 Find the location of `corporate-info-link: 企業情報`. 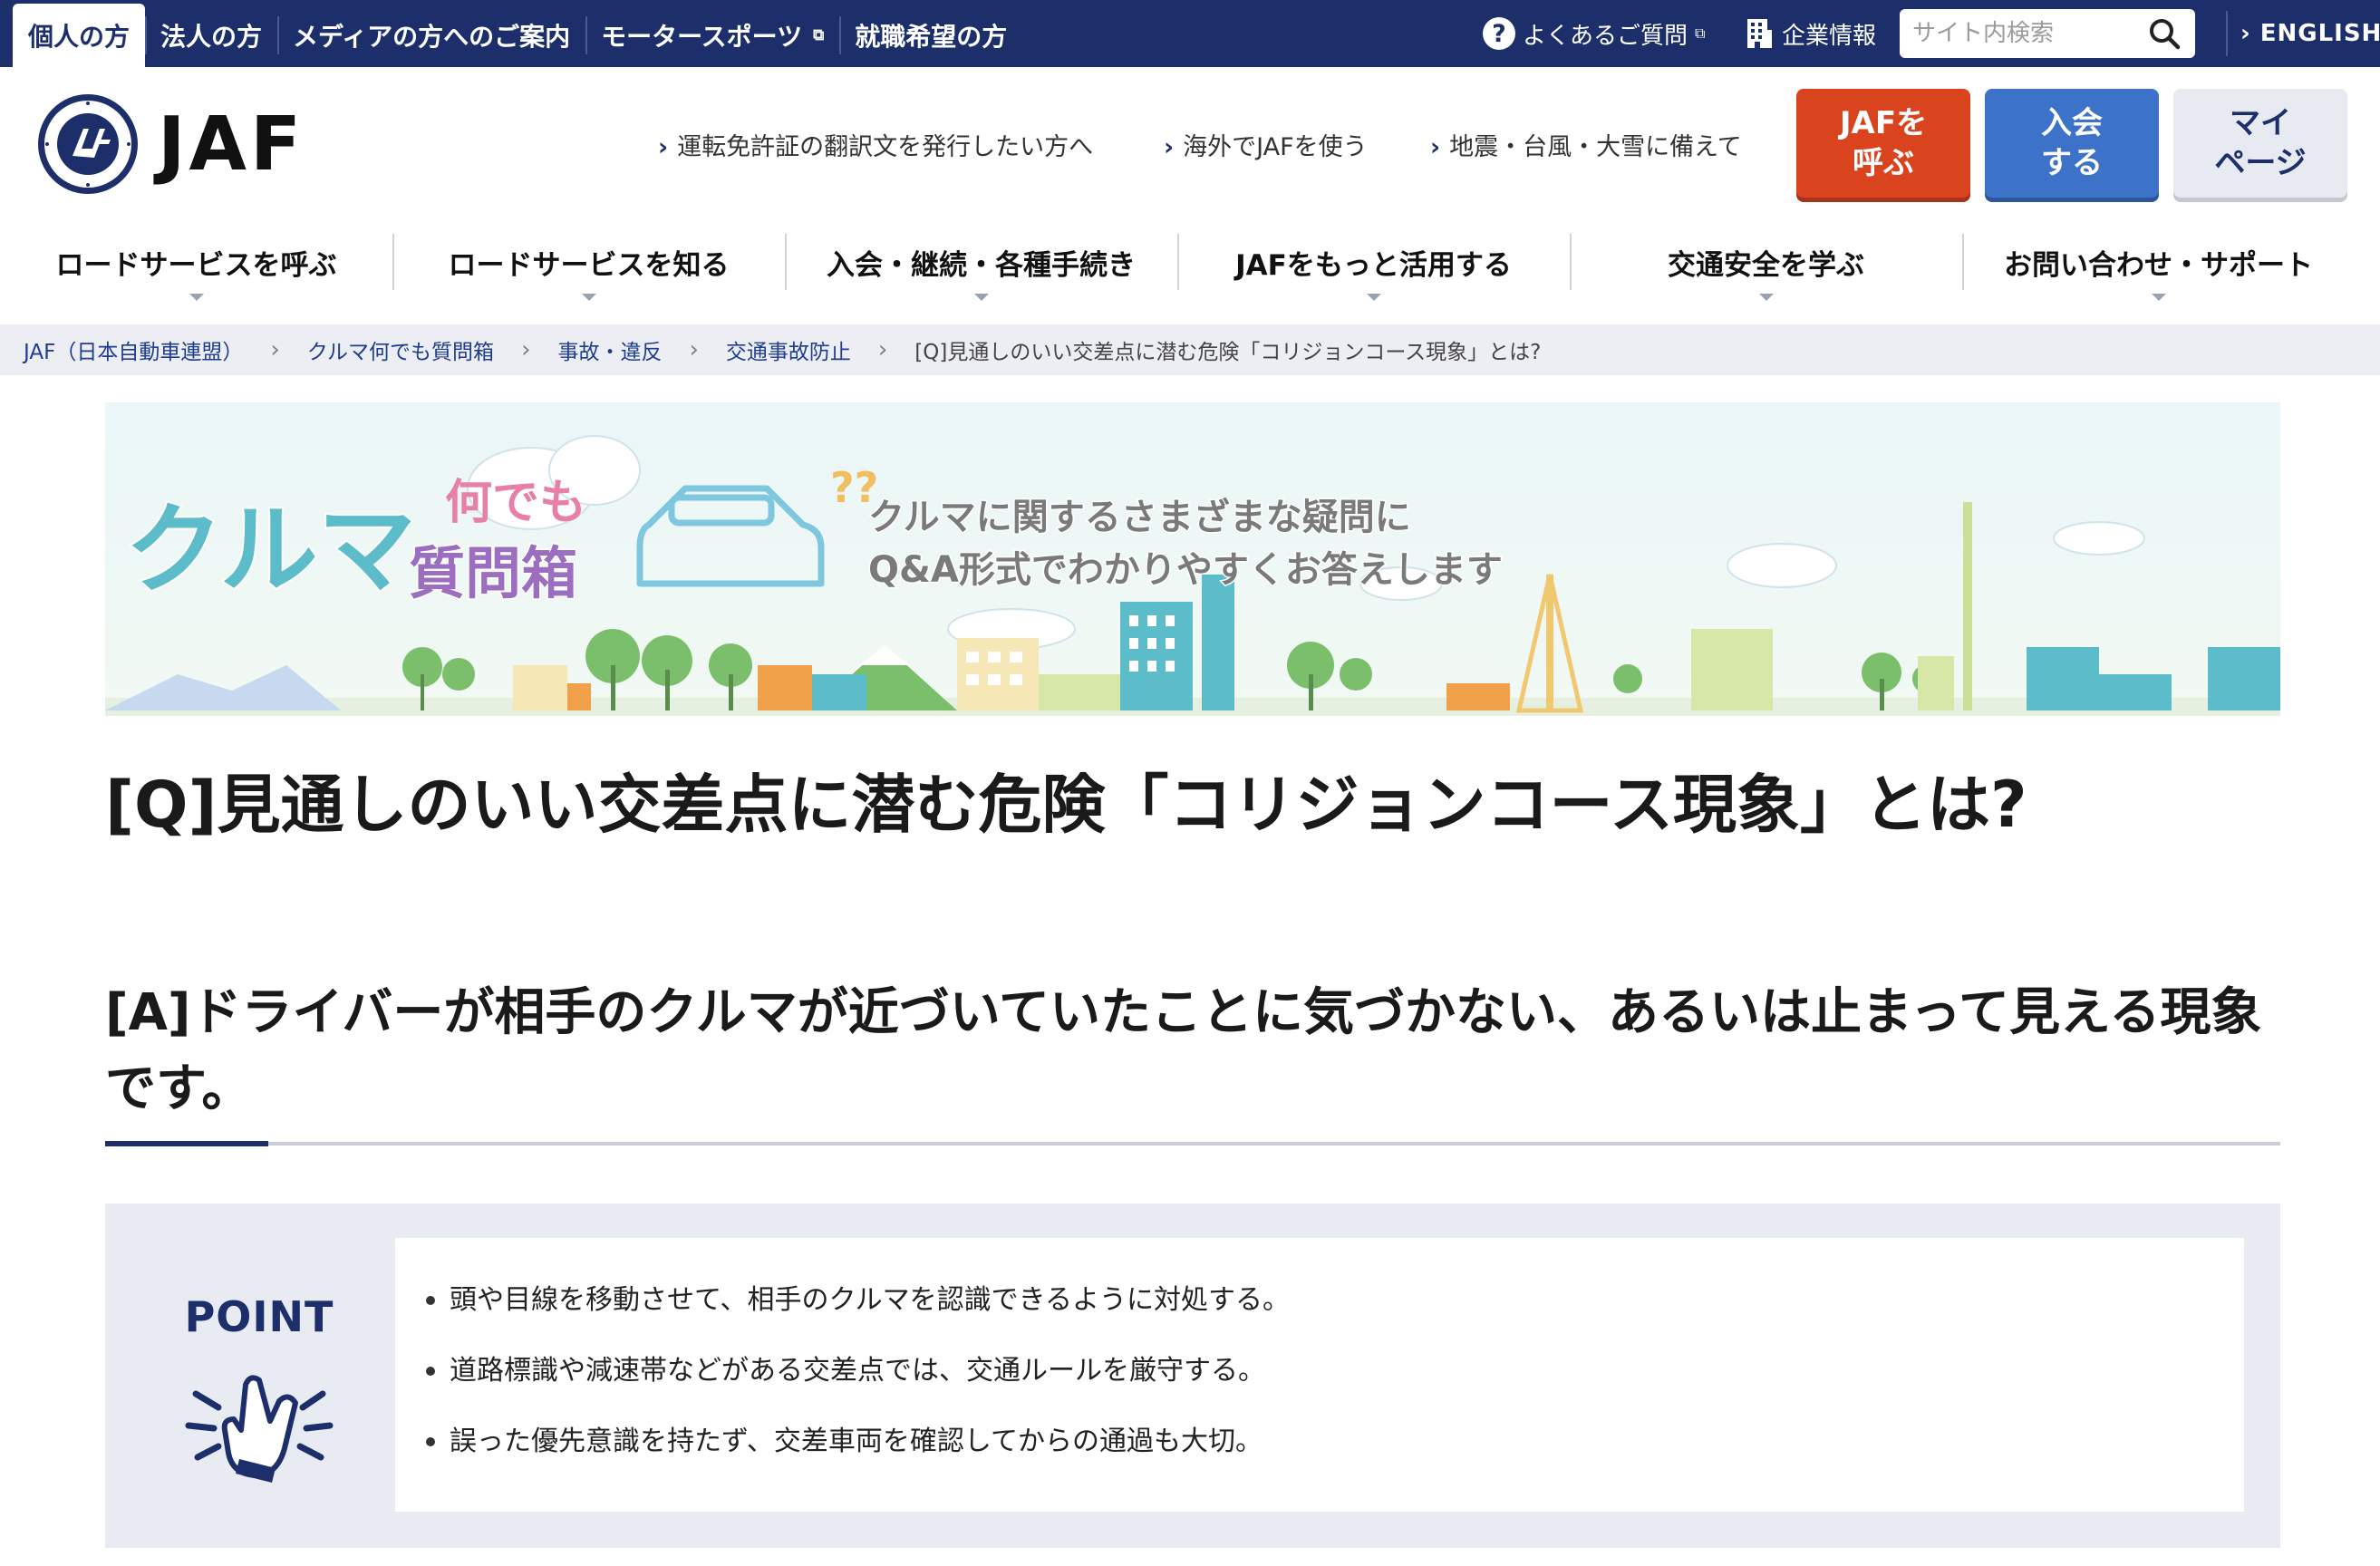

corporate-info-link: 企業情報 is located at coordinates (1811, 33).